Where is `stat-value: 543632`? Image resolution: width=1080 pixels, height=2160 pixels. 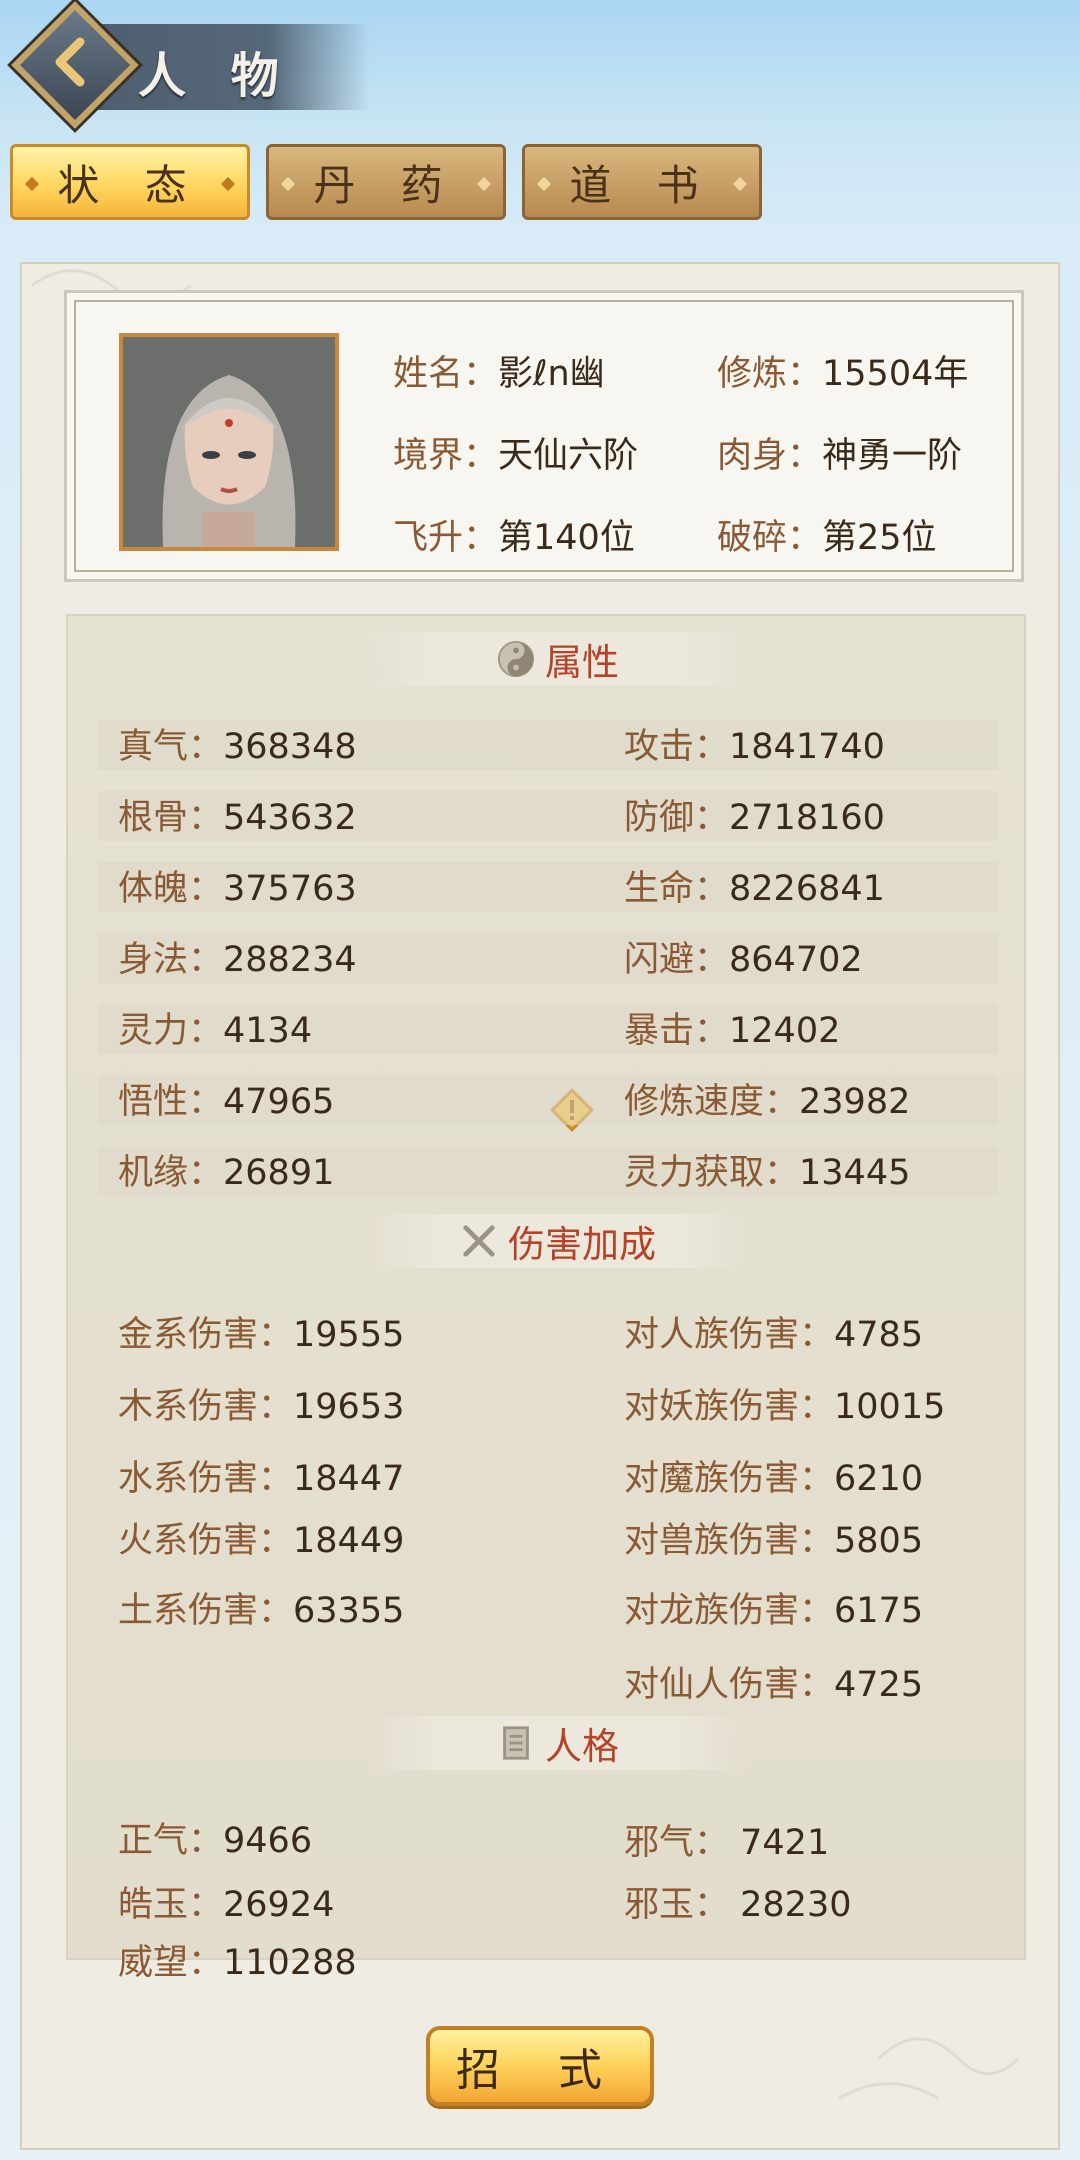
stat-value: 543632 is located at coordinates (290, 818).